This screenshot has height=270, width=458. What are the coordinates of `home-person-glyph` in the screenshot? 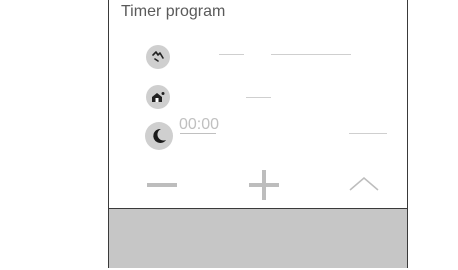 It's located at (158, 97).